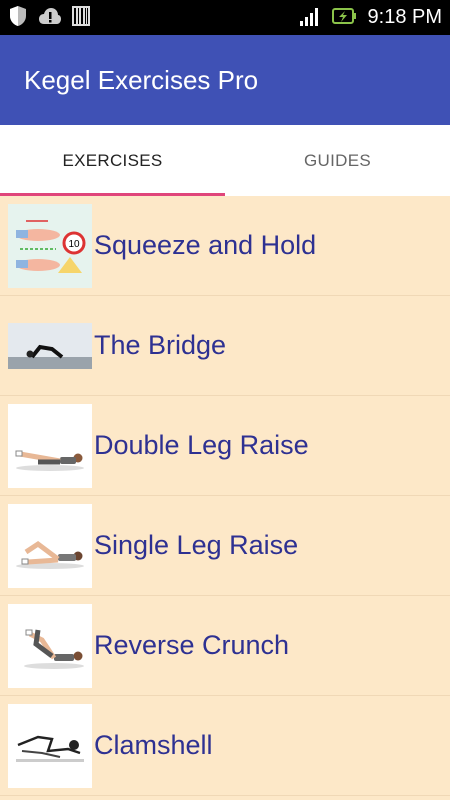  What do you see at coordinates (404, 17) in the screenshot?
I see `status-time: 9:18 PM` at bounding box center [404, 17].